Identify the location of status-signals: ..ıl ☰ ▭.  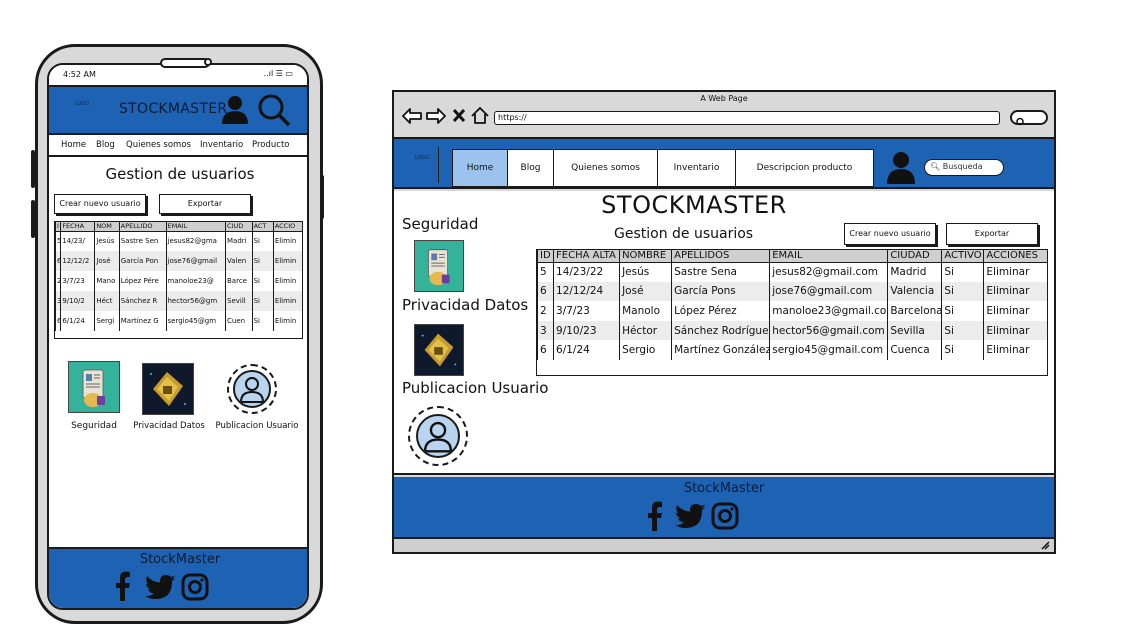
(278, 73).